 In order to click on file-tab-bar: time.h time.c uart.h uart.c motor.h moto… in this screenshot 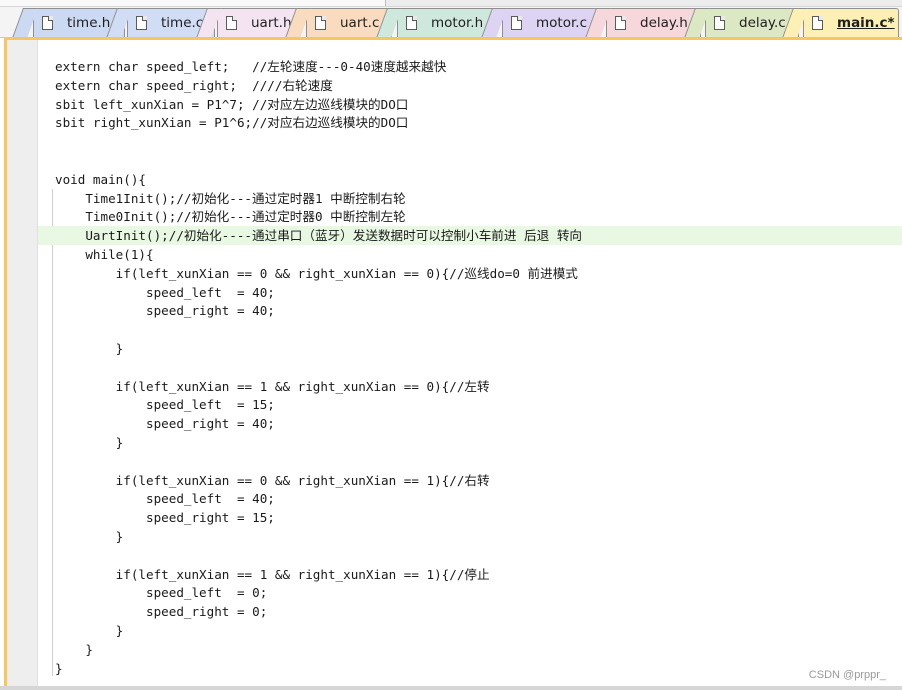, I will do `click(451, 19)`.